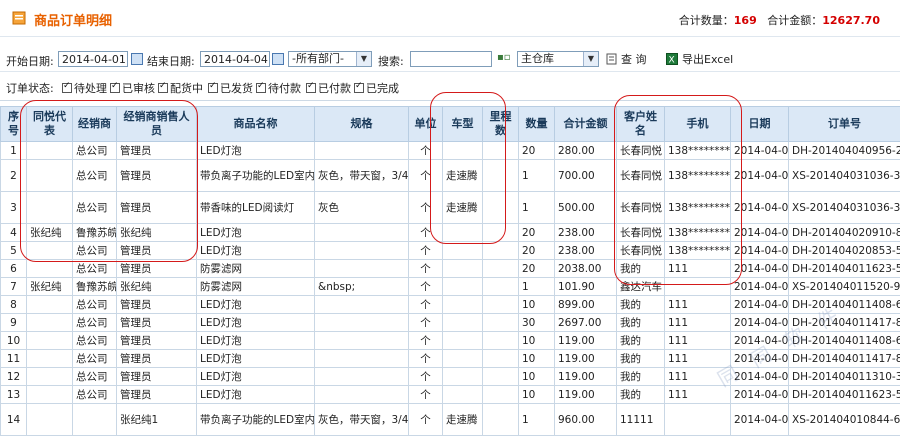  Describe the element at coordinates (451, 59) in the screenshot. I see `search-input` at that location.